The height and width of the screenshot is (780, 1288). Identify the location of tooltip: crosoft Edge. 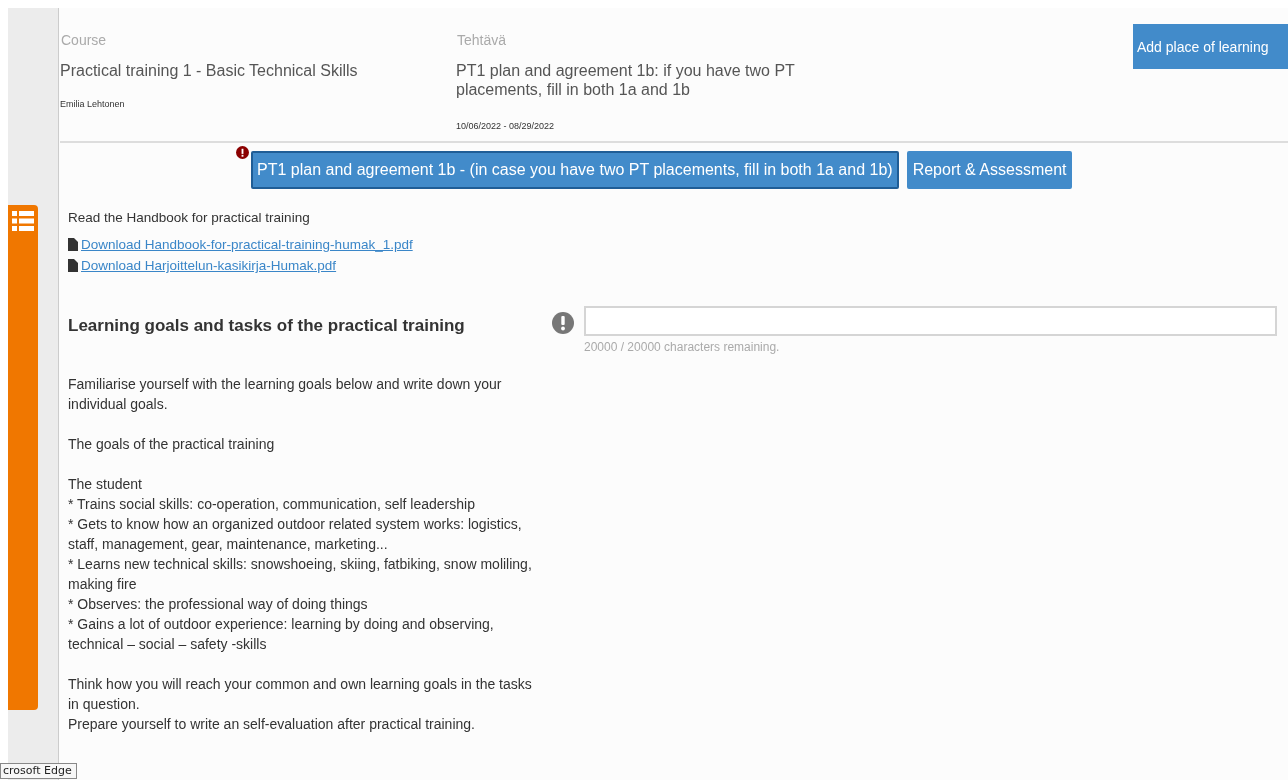
(38, 771).